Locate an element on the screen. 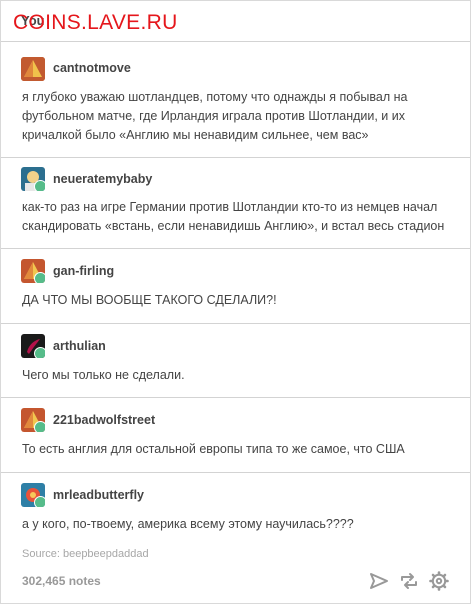 This screenshot has height=604, width=471. username: cantnotmove is located at coordinates (92, 68).